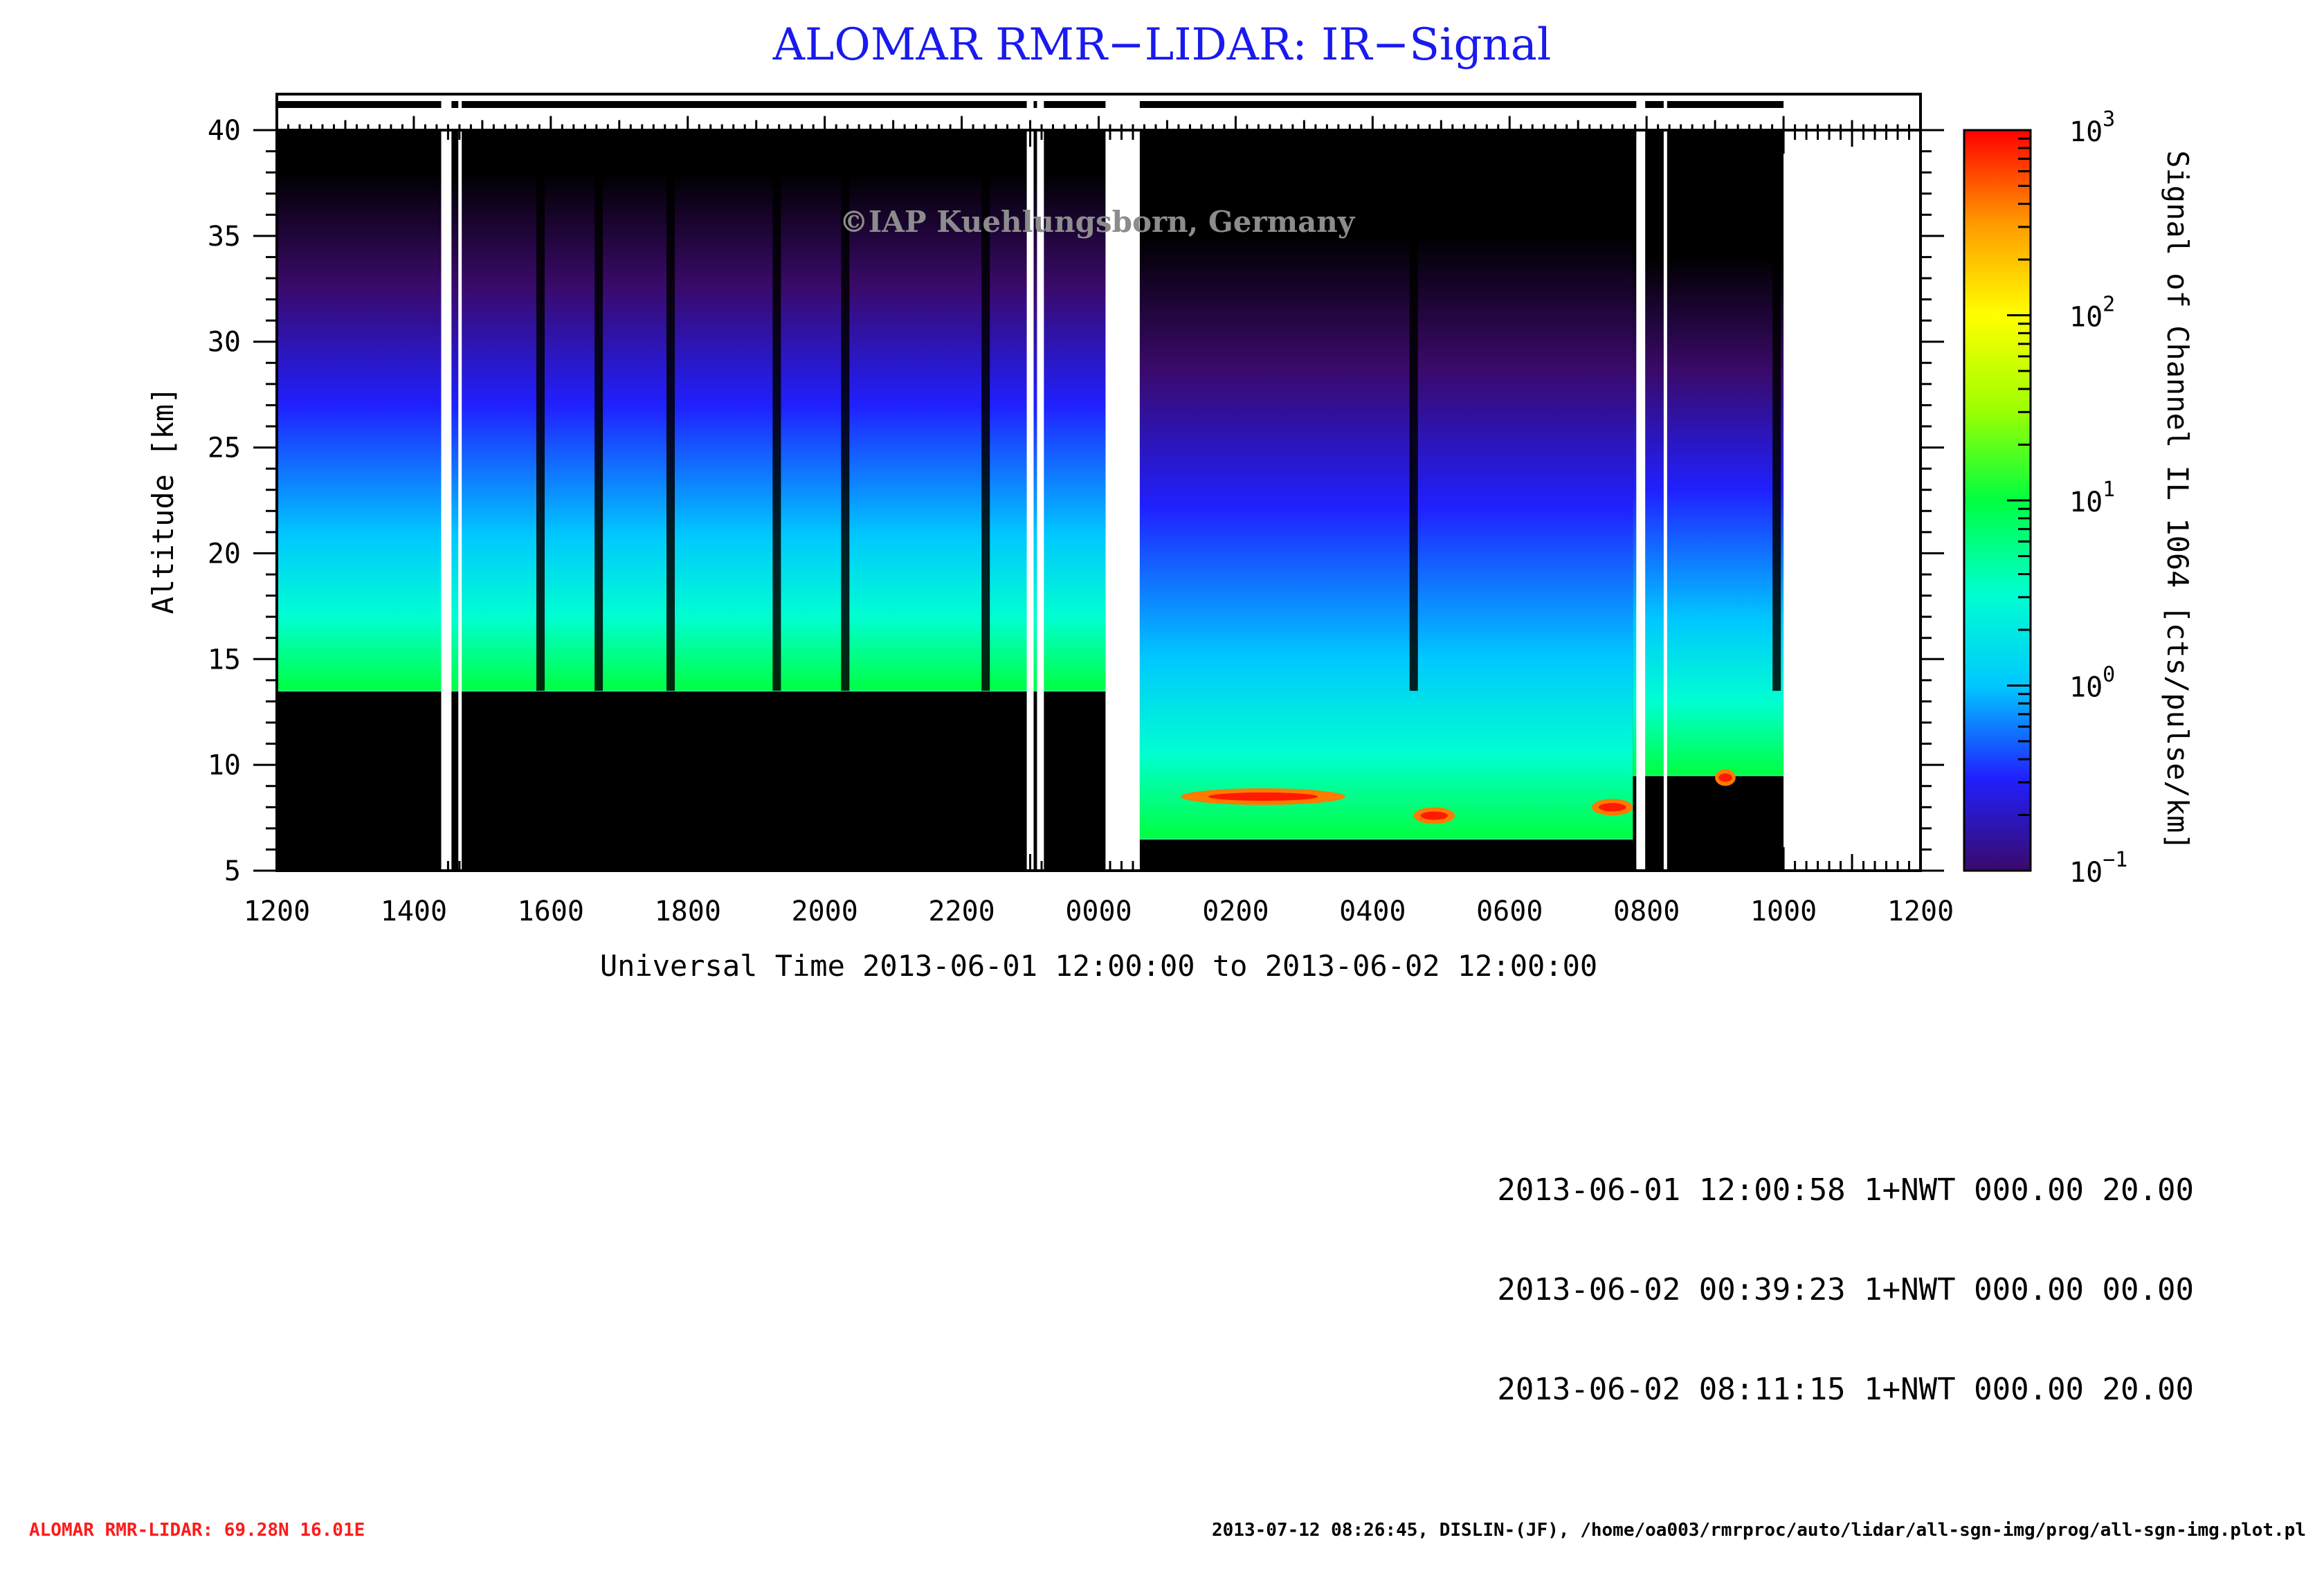 The image size is (2324, 1569). I want to click on y-tick-label: 15, so click(224, 659).